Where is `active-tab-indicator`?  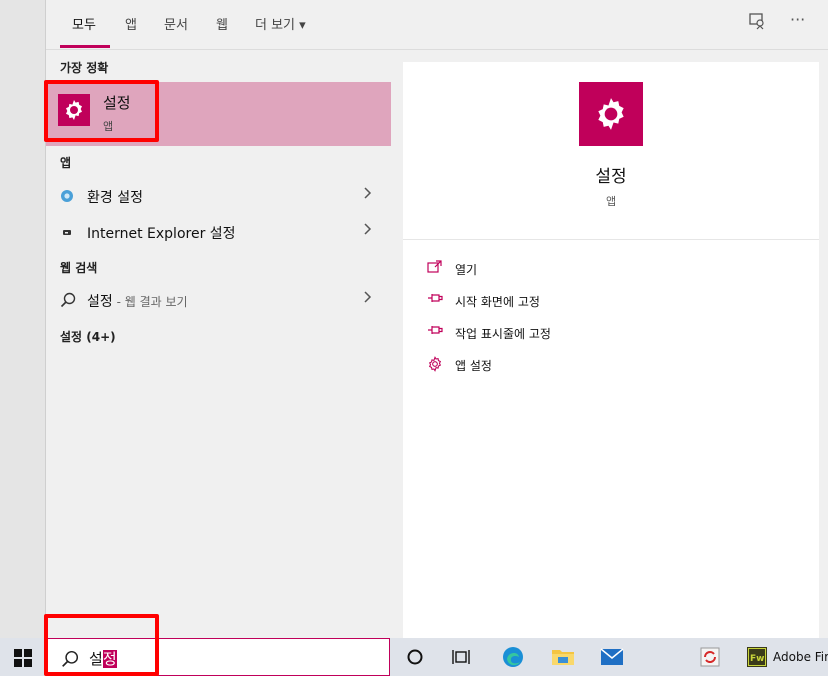 active-tab-indicator is located at coordinates (85, 46).